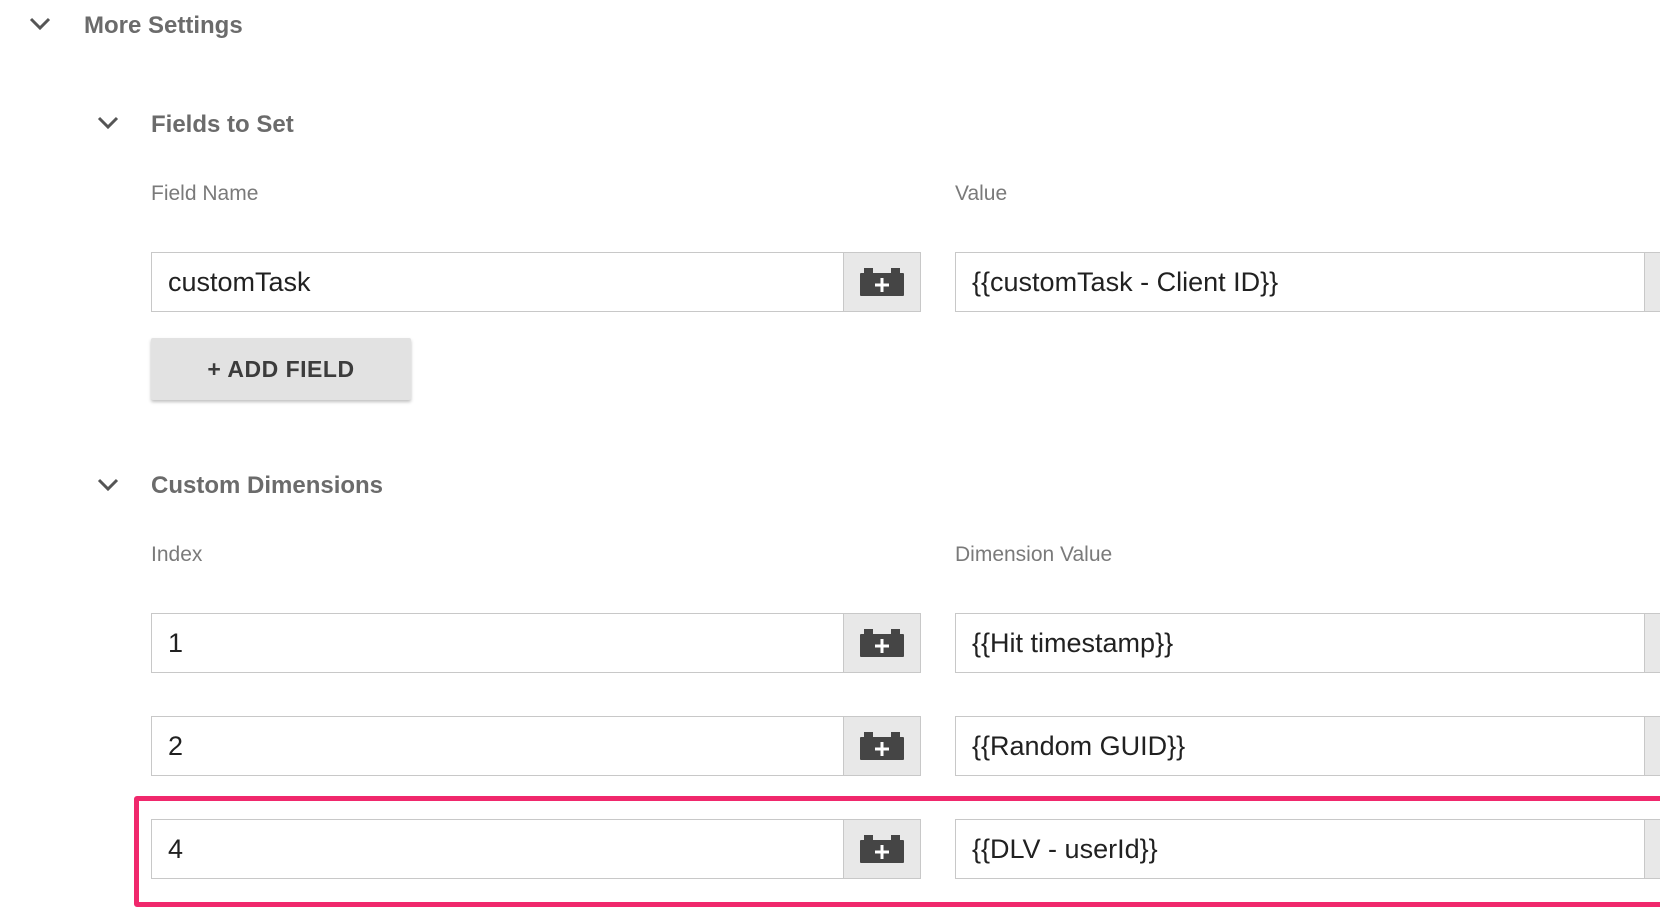  I want to click on dimension-index-input: 1, so click(536, 643).